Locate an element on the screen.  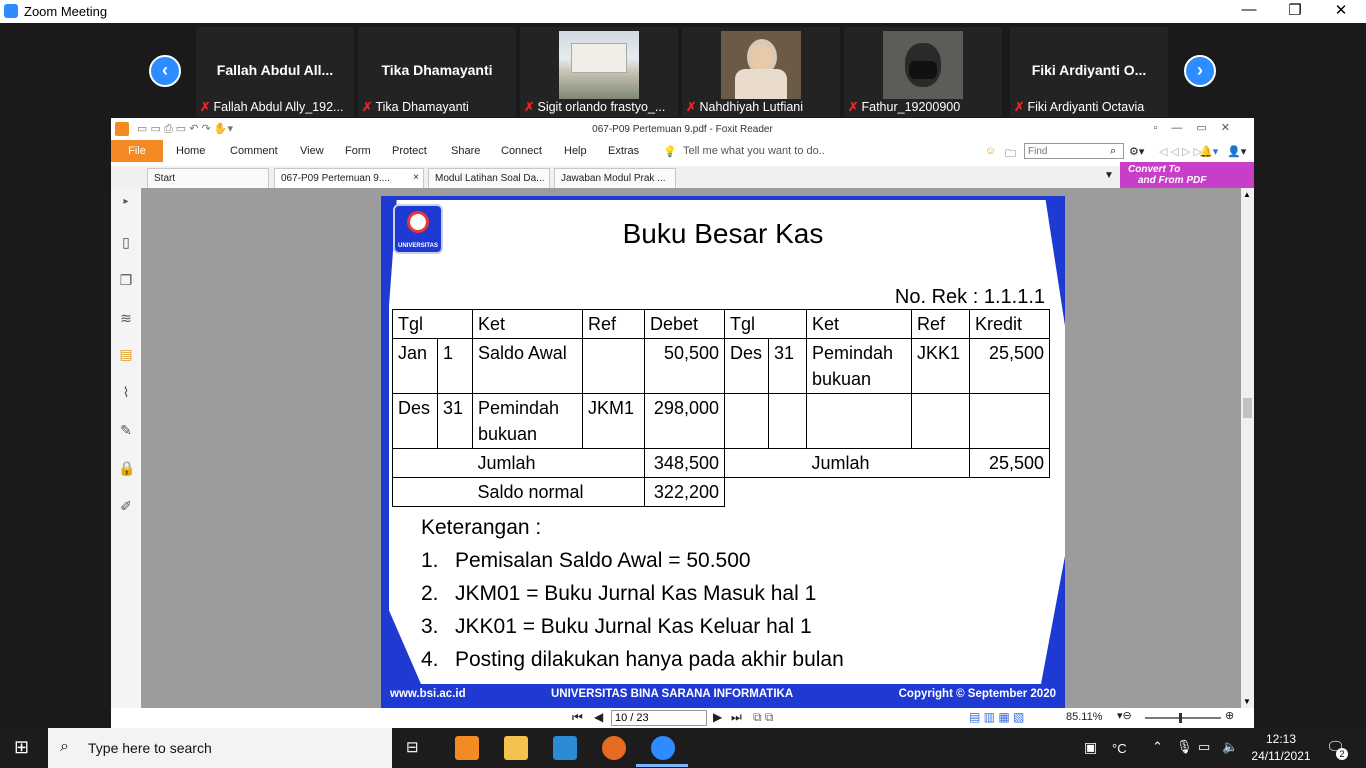
review-icon: ✐ is located at coordinates (126, 506).